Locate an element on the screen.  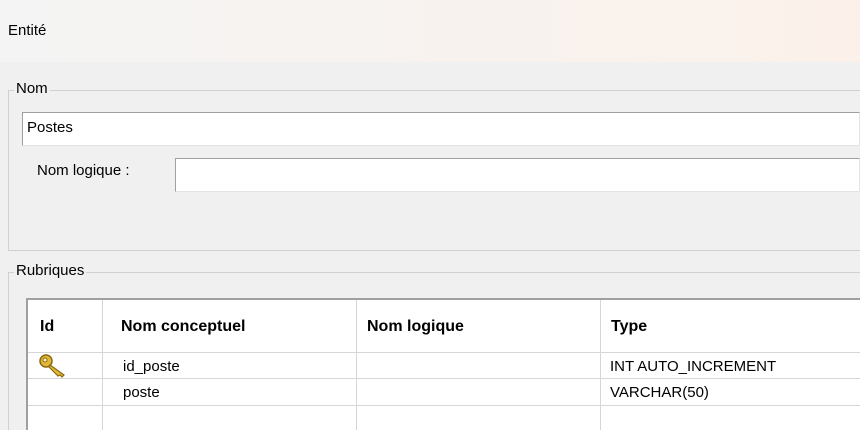
nom-group-legend: Nom is located at coordinates (32, 88).